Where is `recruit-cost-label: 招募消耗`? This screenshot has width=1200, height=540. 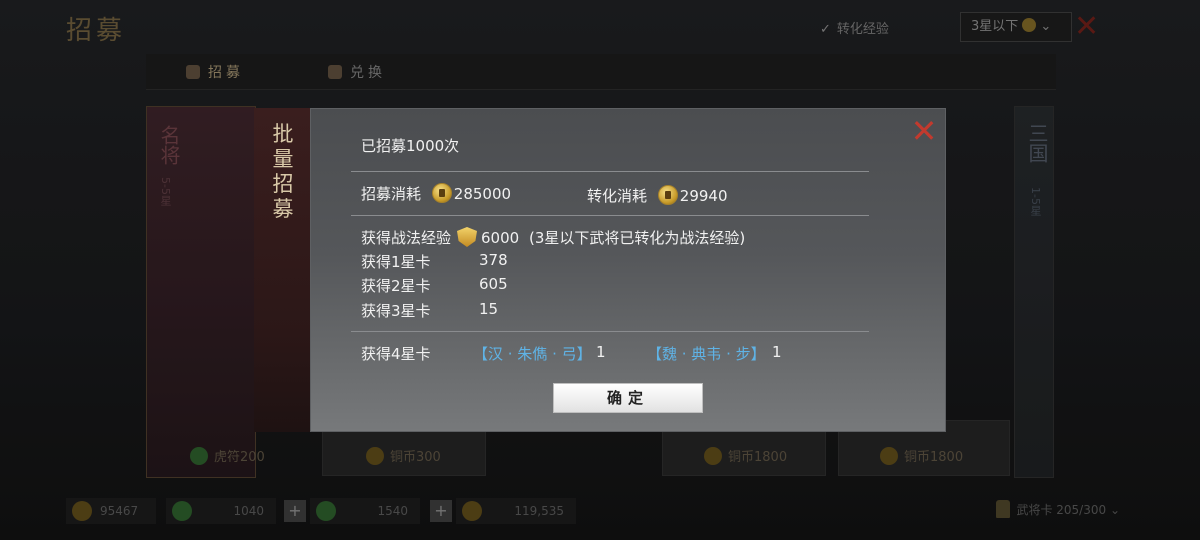 recruit-cost-label: 招募消耗 is located at coordinates (391, 194).